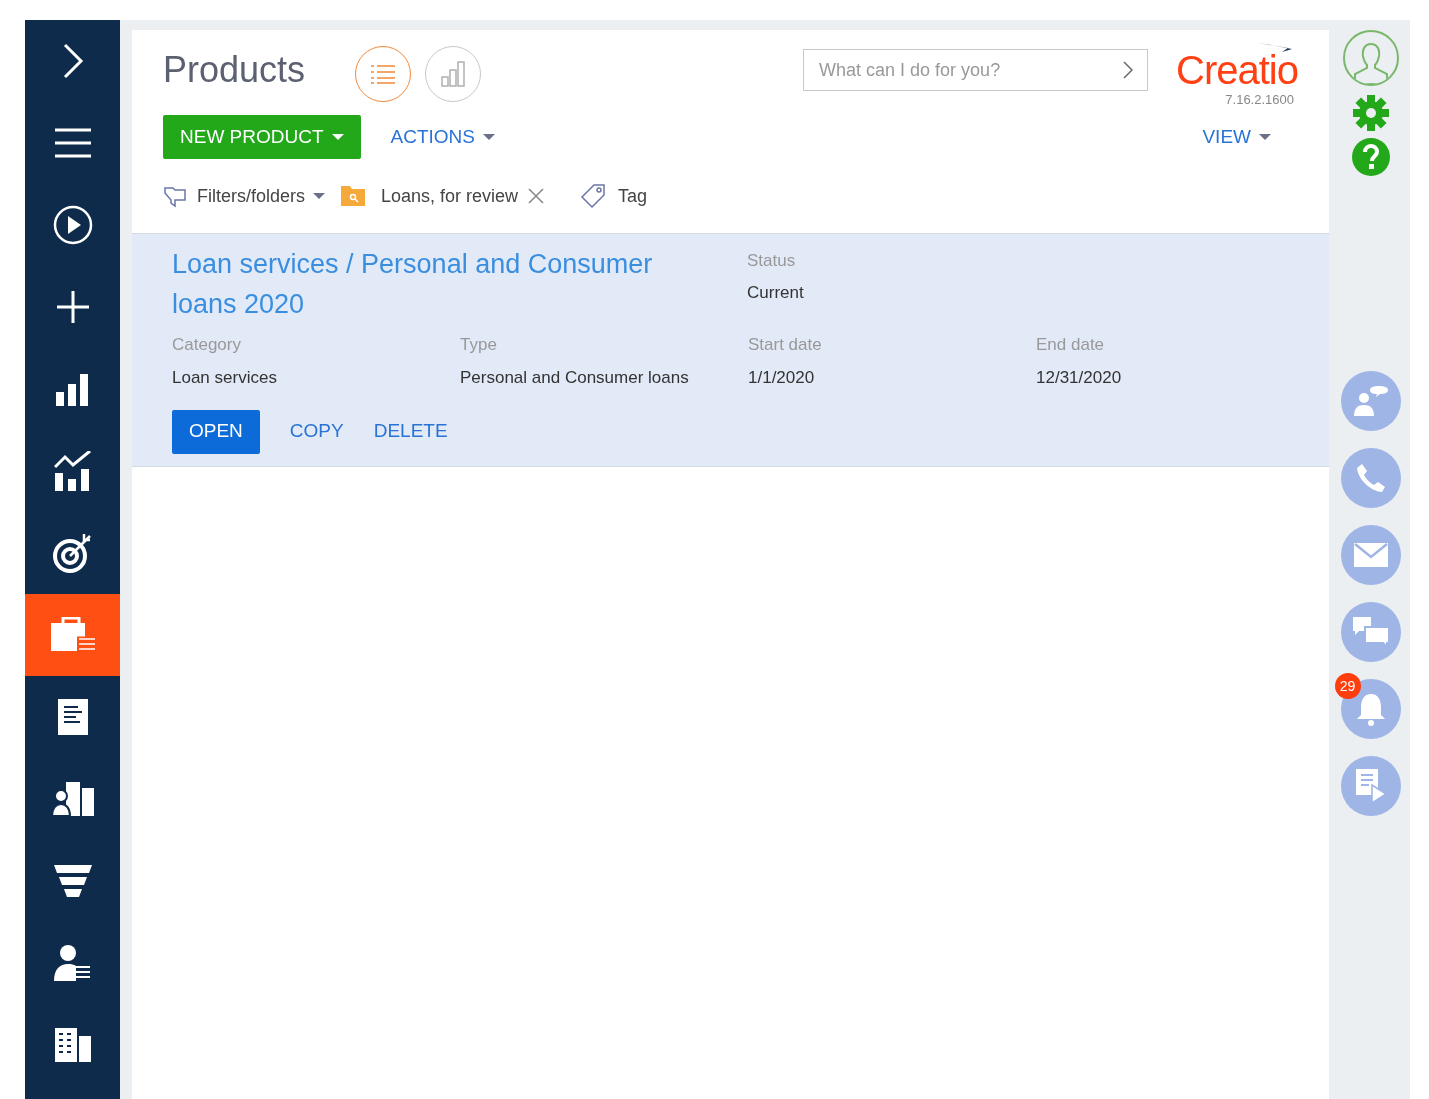 The image size is (1429, 1099). What do you see at coordinates (575, 377) in the screenshot?
I see `field-value: Personal and Consumer loans` at bounding box center [575, 377].